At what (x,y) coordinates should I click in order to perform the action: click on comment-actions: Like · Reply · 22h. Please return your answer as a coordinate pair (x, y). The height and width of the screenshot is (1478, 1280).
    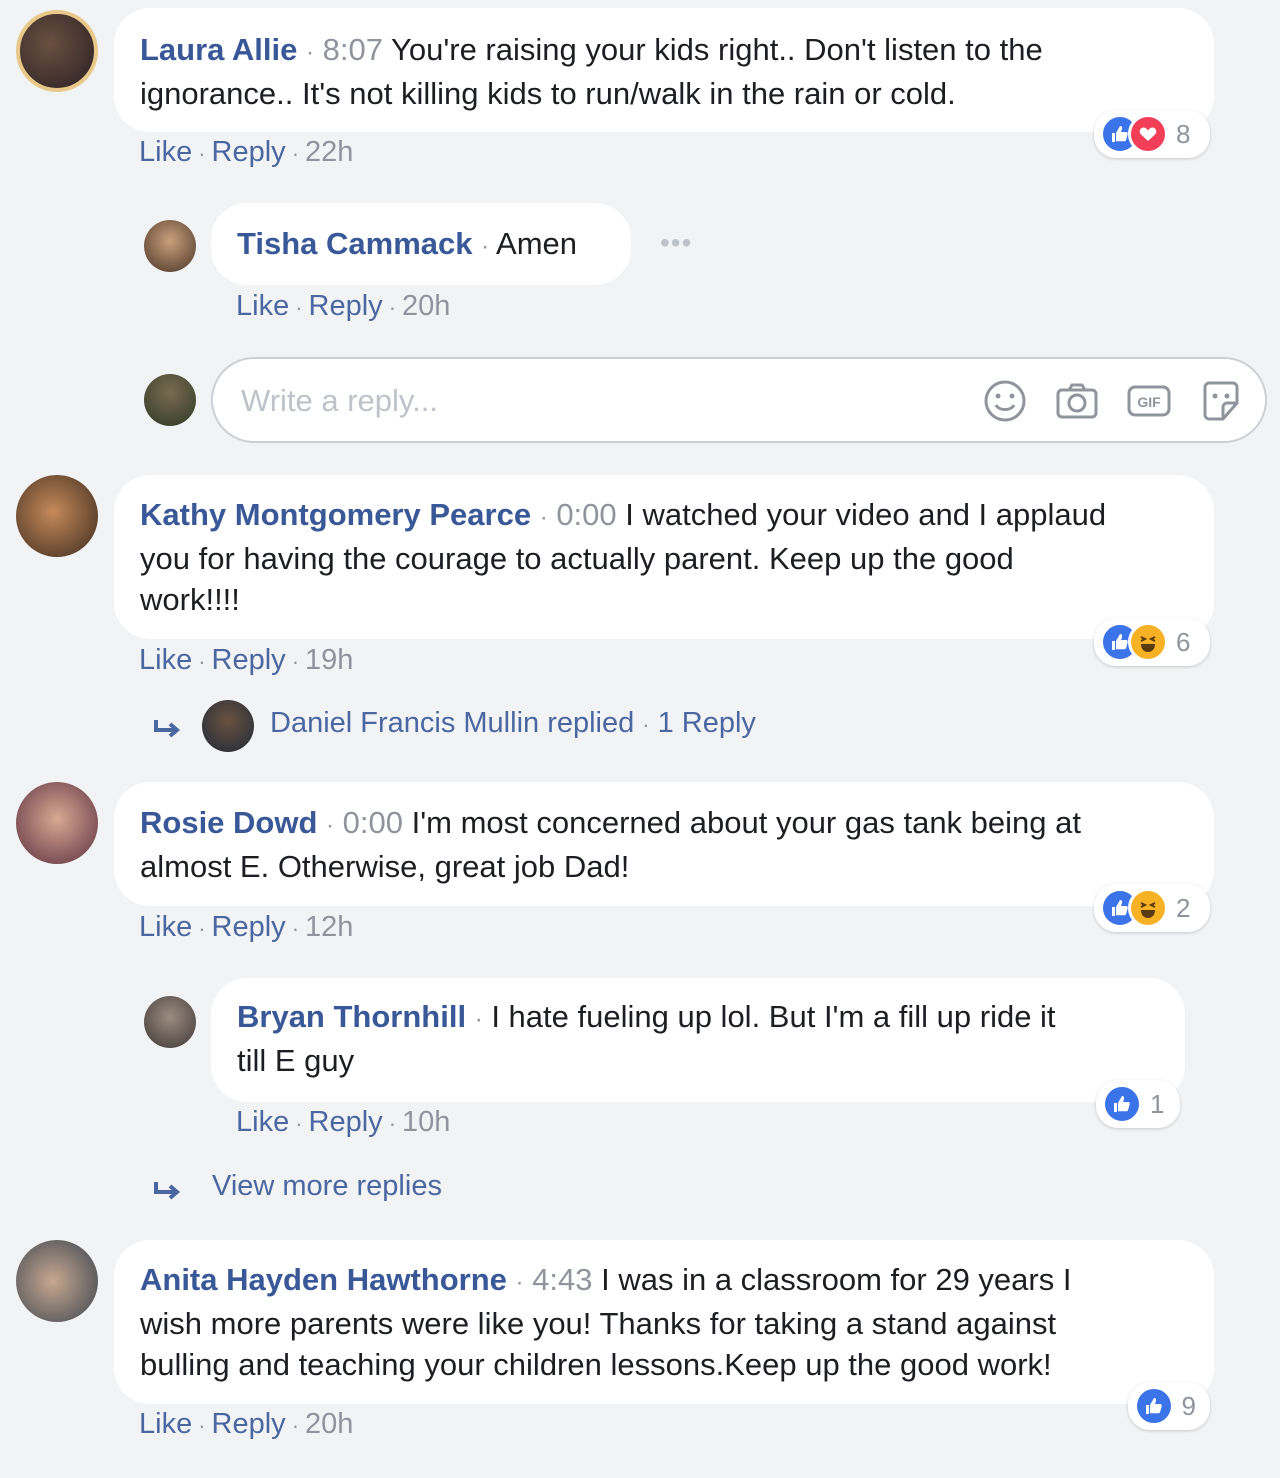
    Looking at the image, I should click on (246, 152).